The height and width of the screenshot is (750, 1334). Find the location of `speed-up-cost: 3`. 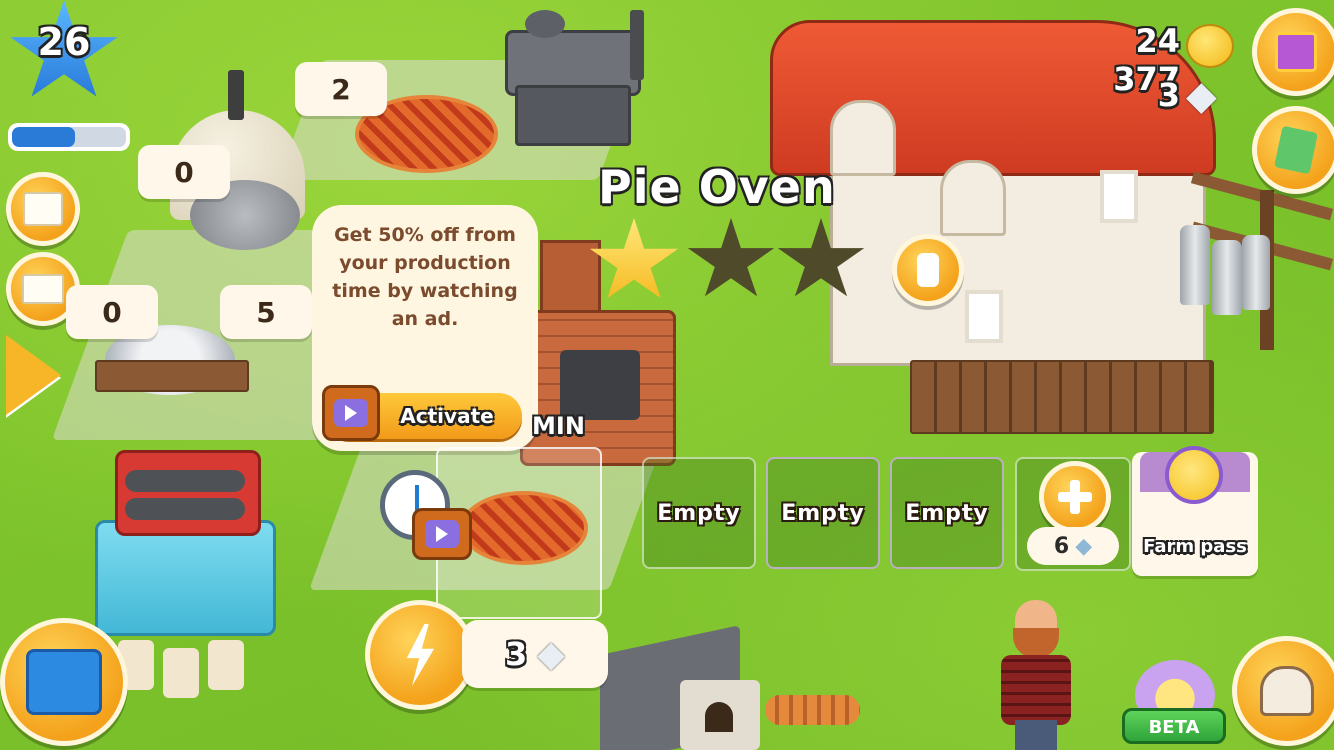

speed-up-cost: 3 is located at coordinates (516, 654).